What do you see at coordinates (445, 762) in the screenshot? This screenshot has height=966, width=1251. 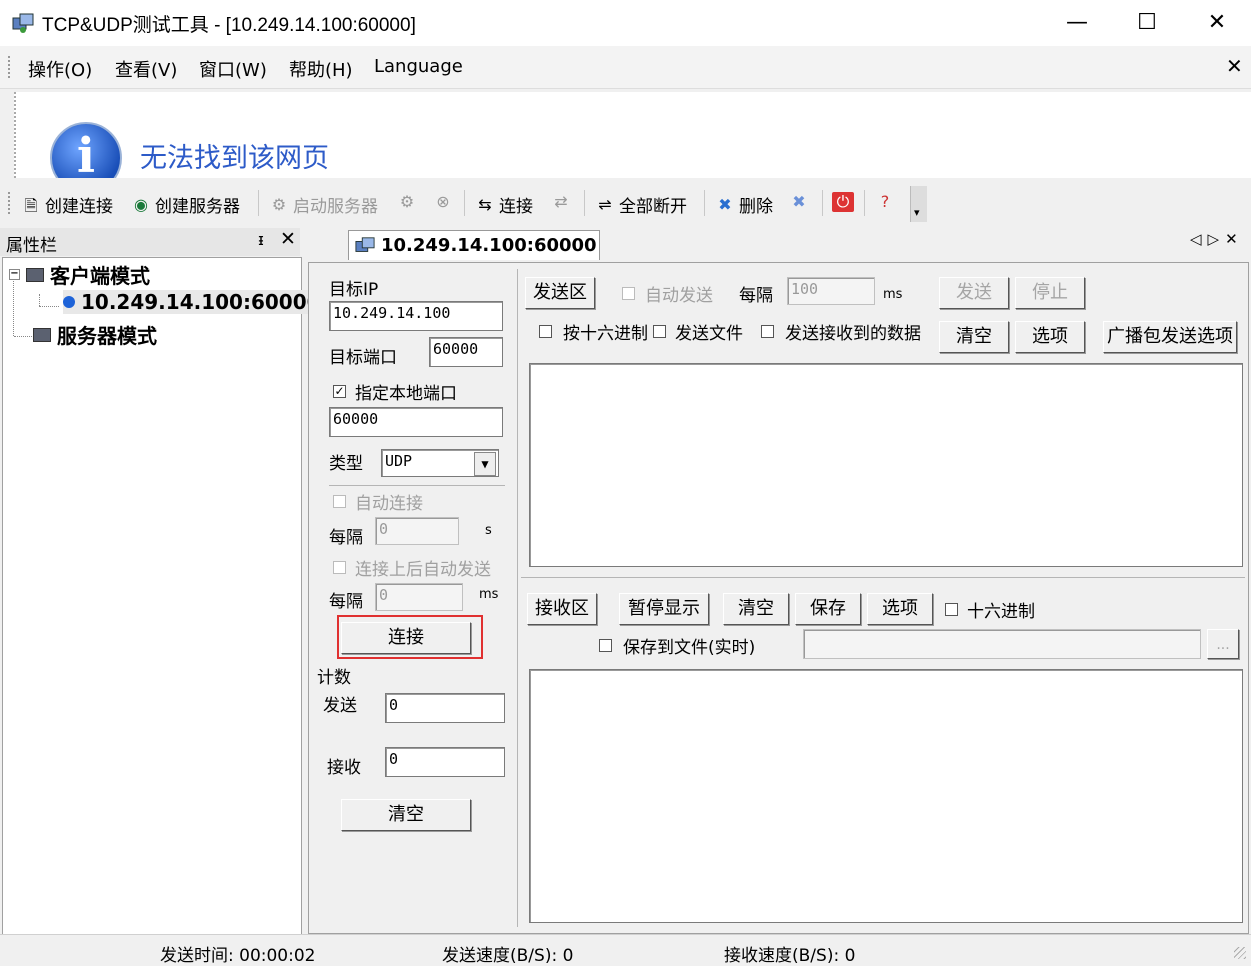 I see `recv-count-input: 0` at bounding box center [445, 762].